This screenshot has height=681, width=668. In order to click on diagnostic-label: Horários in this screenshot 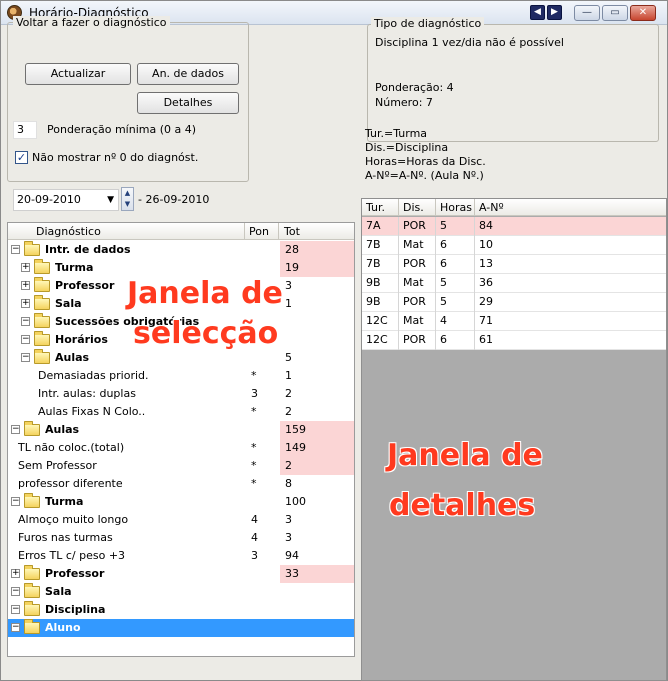, I will do `click(81, 339)`.